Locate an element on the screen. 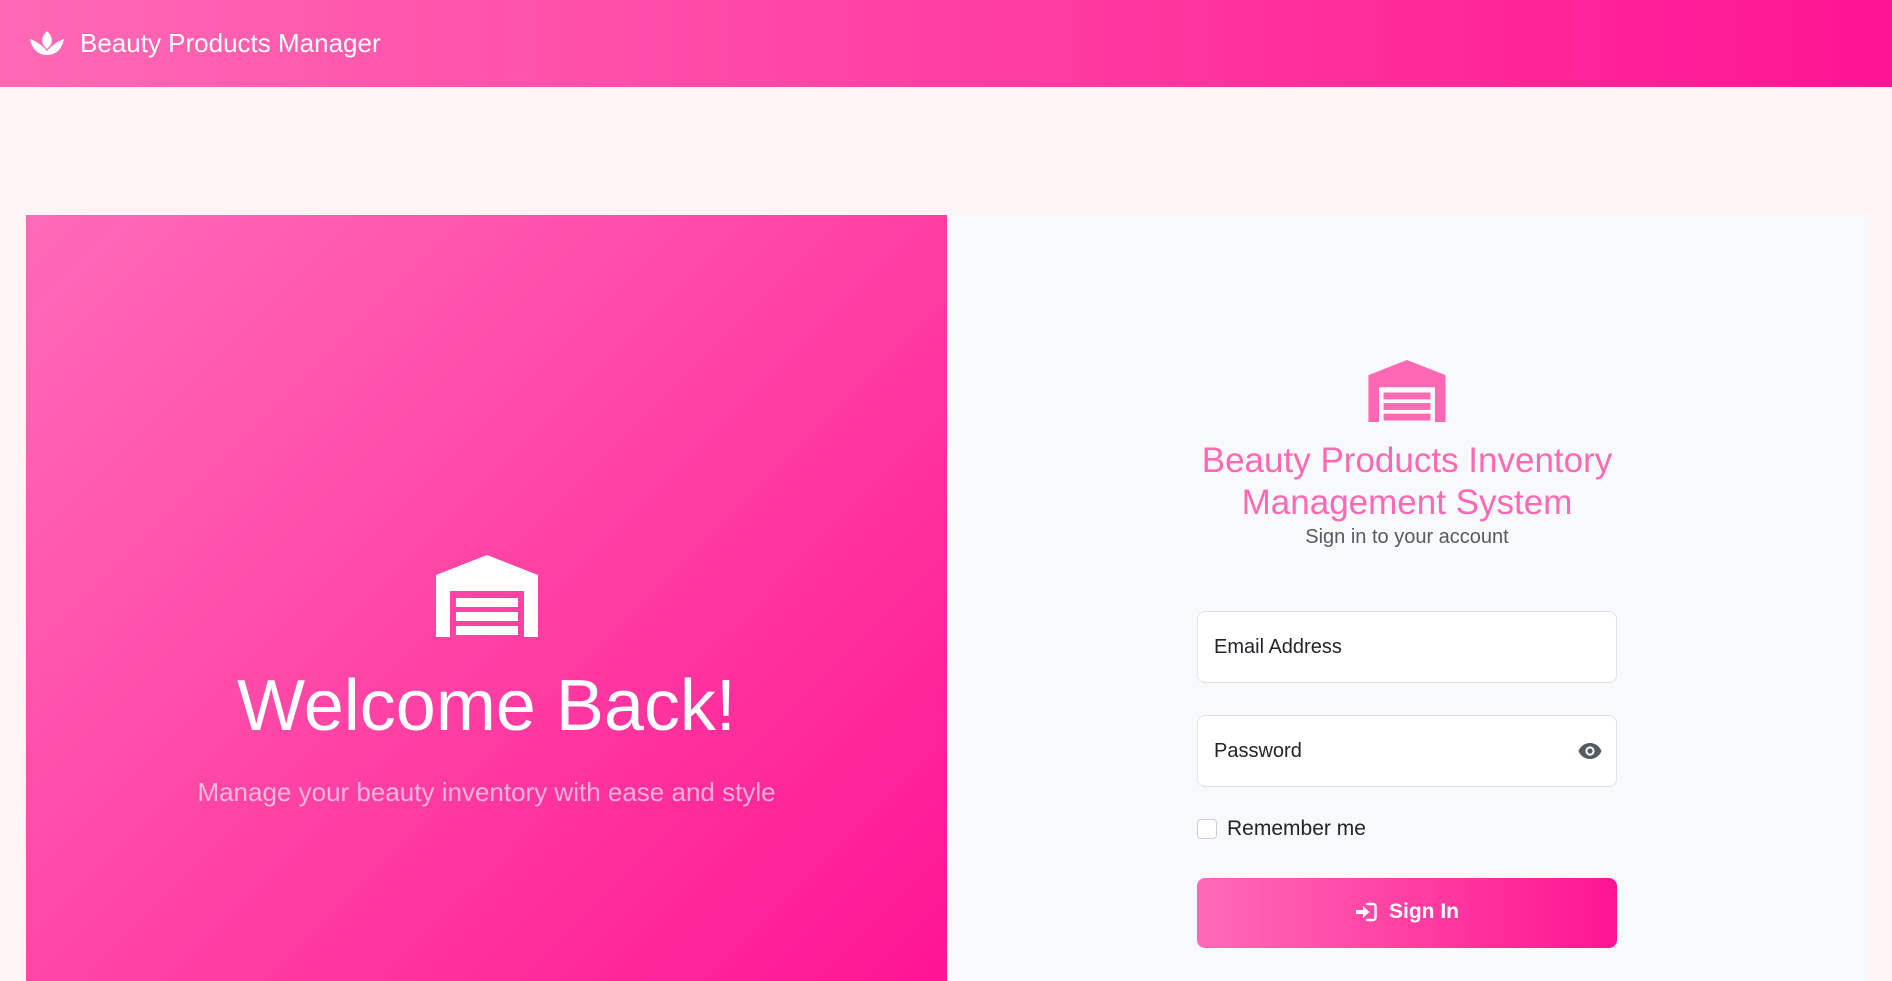 Image resolution: width=1892 pixels, height=981 pixels. password-field-label: Password is located at coordinates (1258, 750).